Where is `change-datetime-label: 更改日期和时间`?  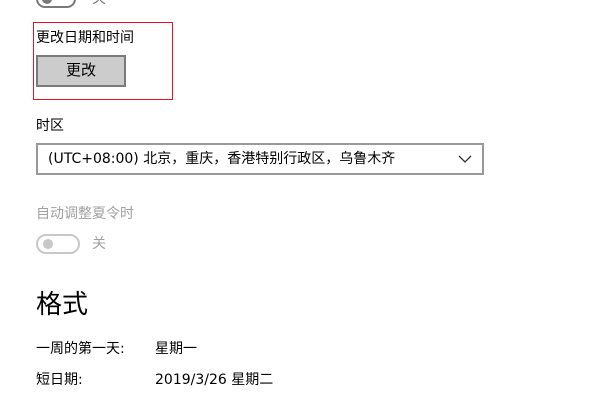 change-datetime-label: 更改日期和时间 is located at coordinates (85, 38).